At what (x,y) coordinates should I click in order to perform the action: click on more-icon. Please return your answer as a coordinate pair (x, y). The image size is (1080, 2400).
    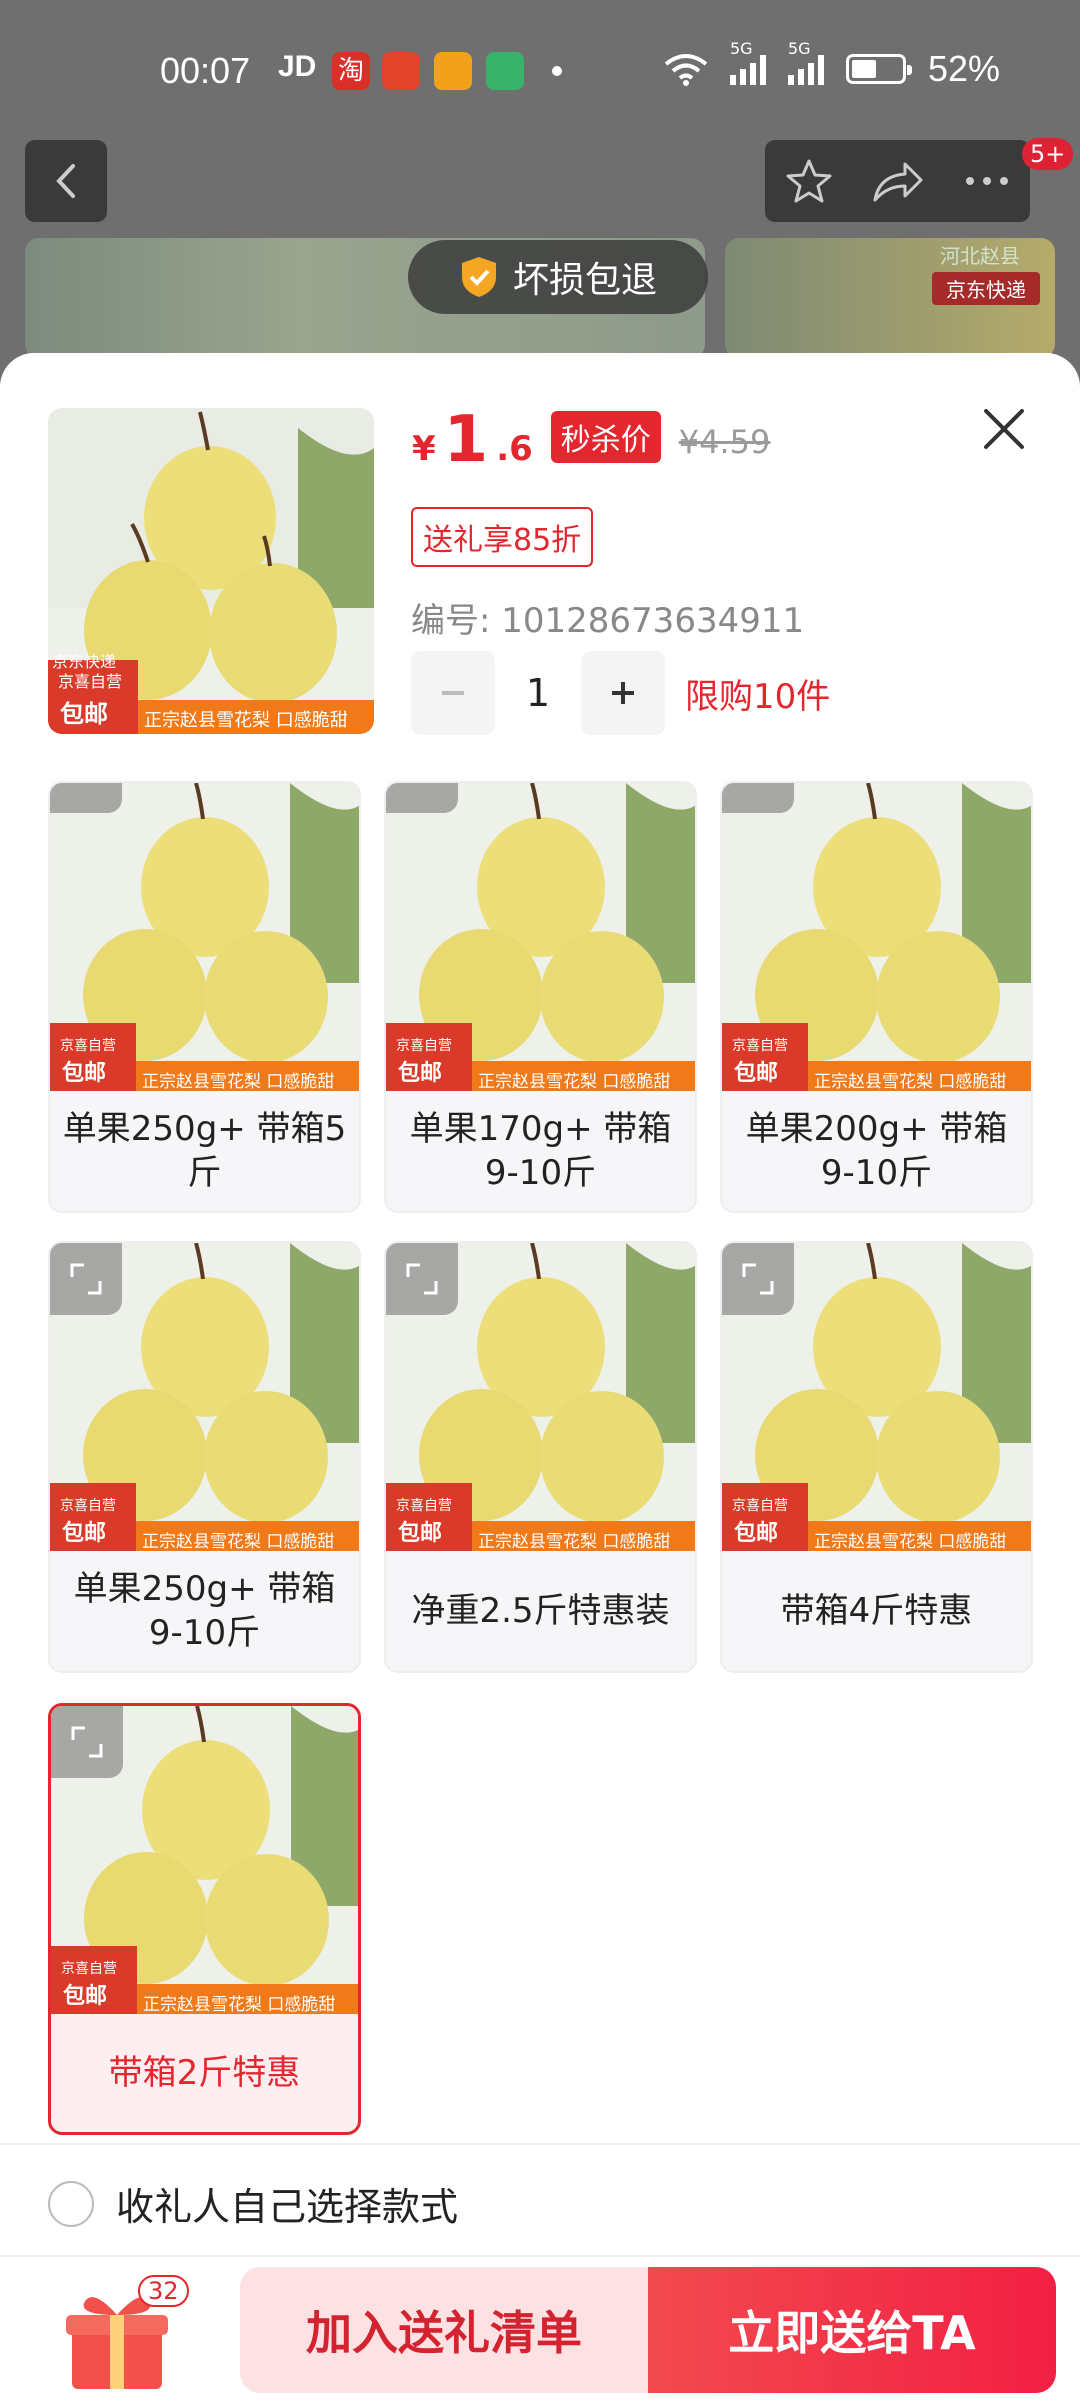
    Looking at the image, I should click on (987, 181).